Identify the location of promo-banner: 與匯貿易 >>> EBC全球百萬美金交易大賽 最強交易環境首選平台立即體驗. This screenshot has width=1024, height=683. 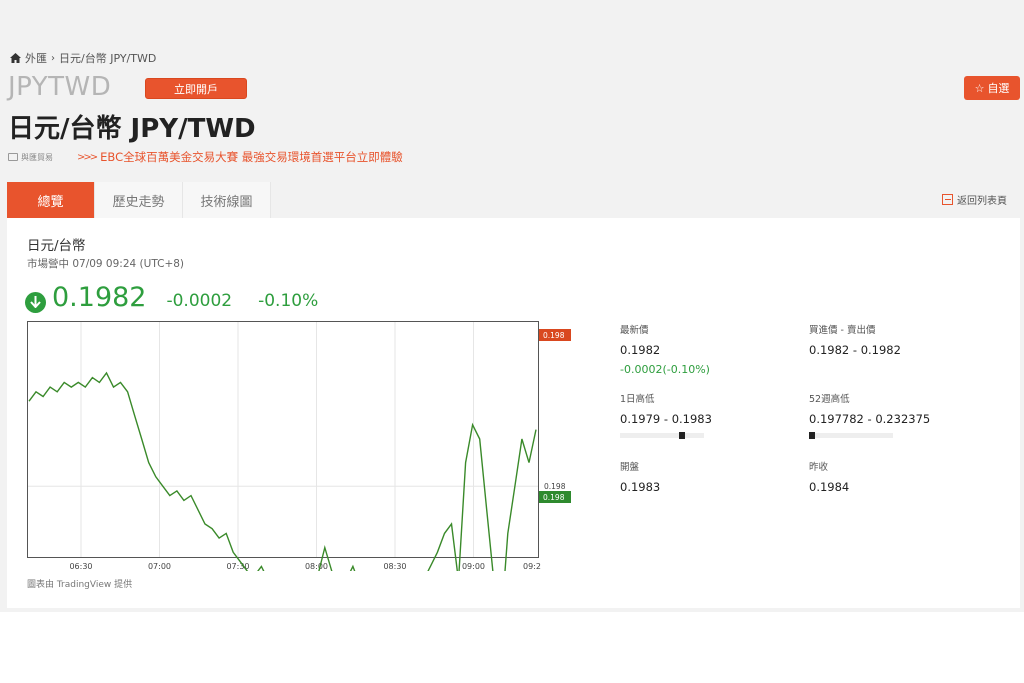
(205, 157).